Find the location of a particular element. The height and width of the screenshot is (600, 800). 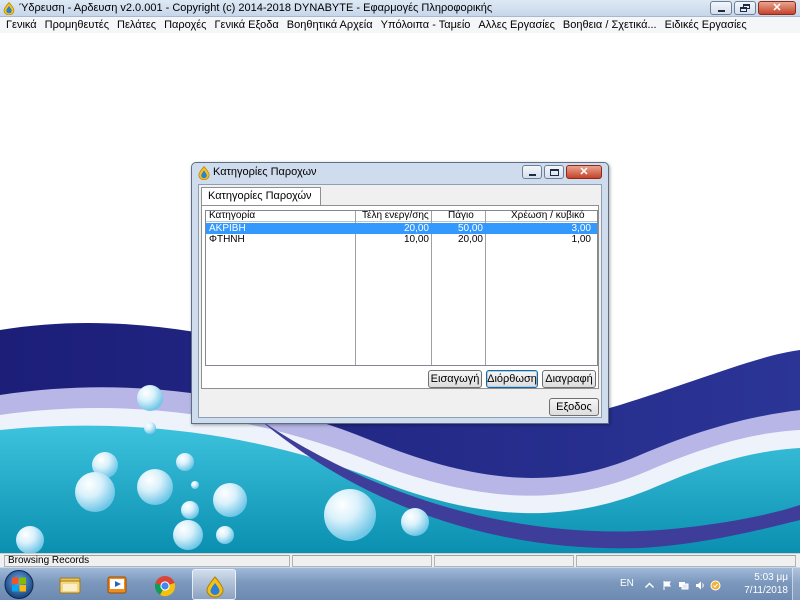

status-panel-main: Browsing Records is located at coordinates (147, 561).